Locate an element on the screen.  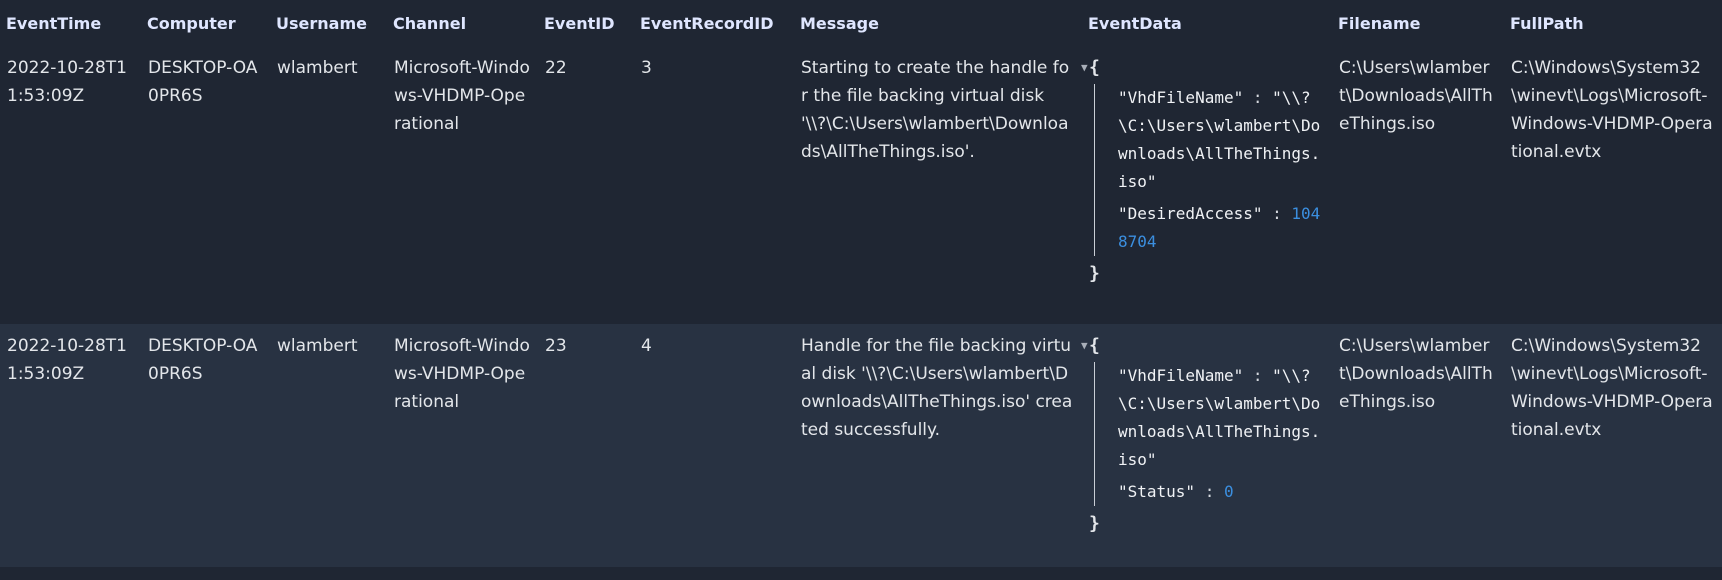
col-header-fullpath: FullPath is located at coordinates (1613, 23).